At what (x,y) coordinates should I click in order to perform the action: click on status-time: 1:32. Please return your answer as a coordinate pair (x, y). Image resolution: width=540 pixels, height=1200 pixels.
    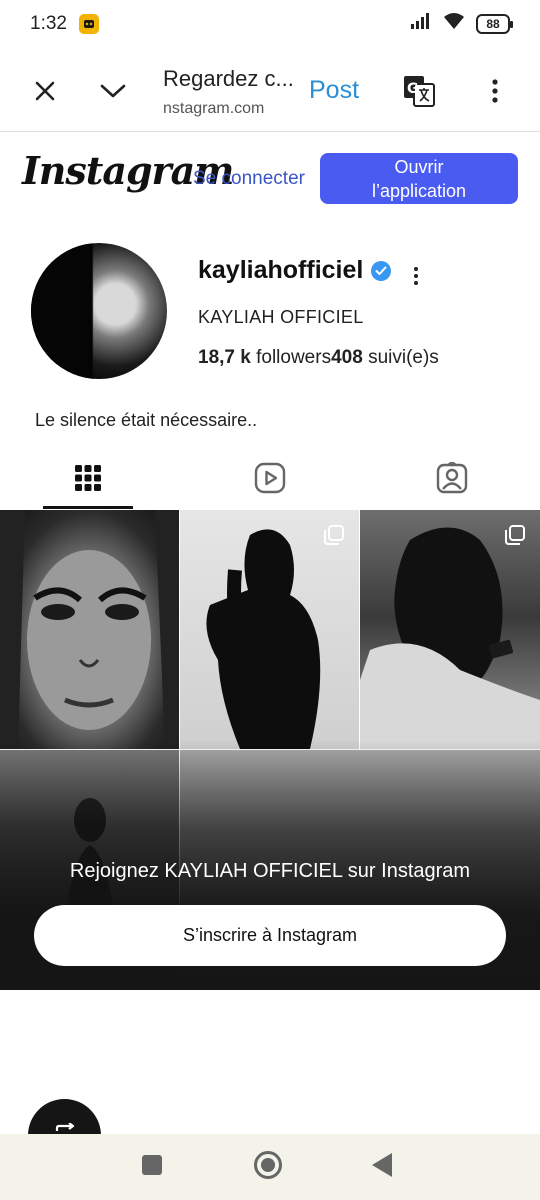
    Looking at the image, I should click on (48, 23).